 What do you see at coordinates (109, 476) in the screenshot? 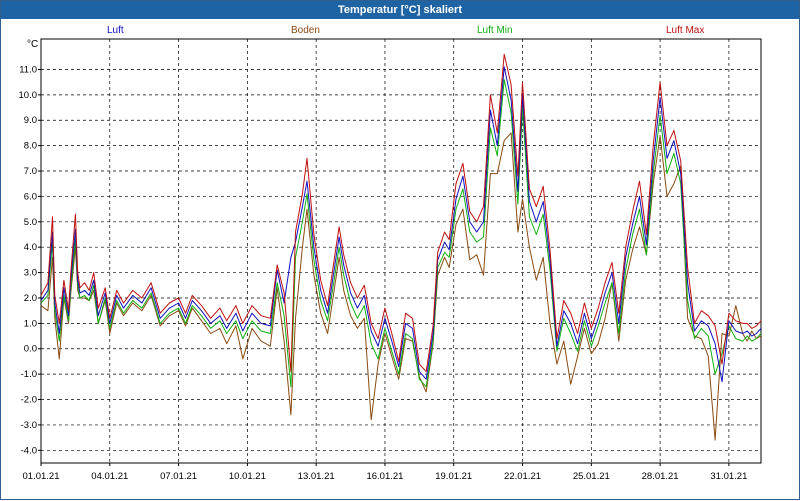
I see `x-tick-label: 04.01.21` at bounding box center [109, 476].